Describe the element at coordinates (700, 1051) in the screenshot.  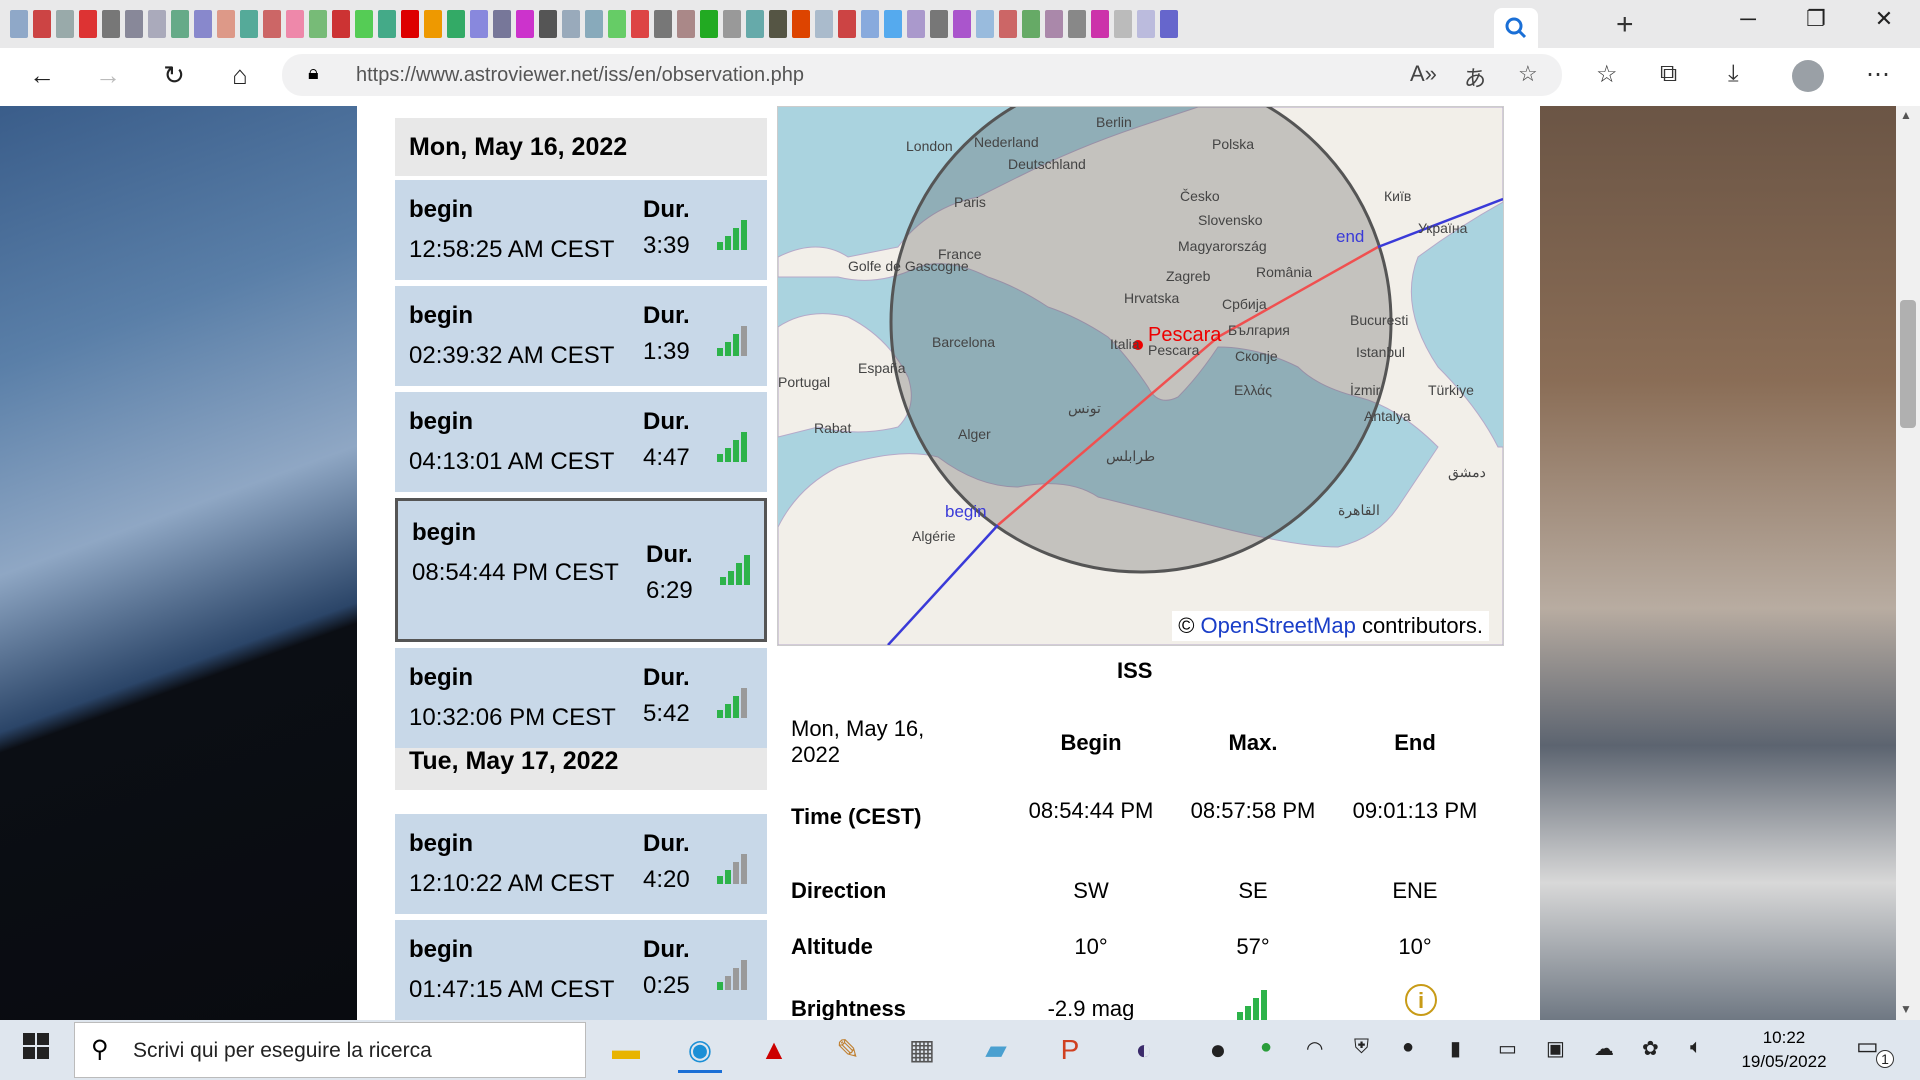
I see `edge-browser-icon: ◉` at that location.